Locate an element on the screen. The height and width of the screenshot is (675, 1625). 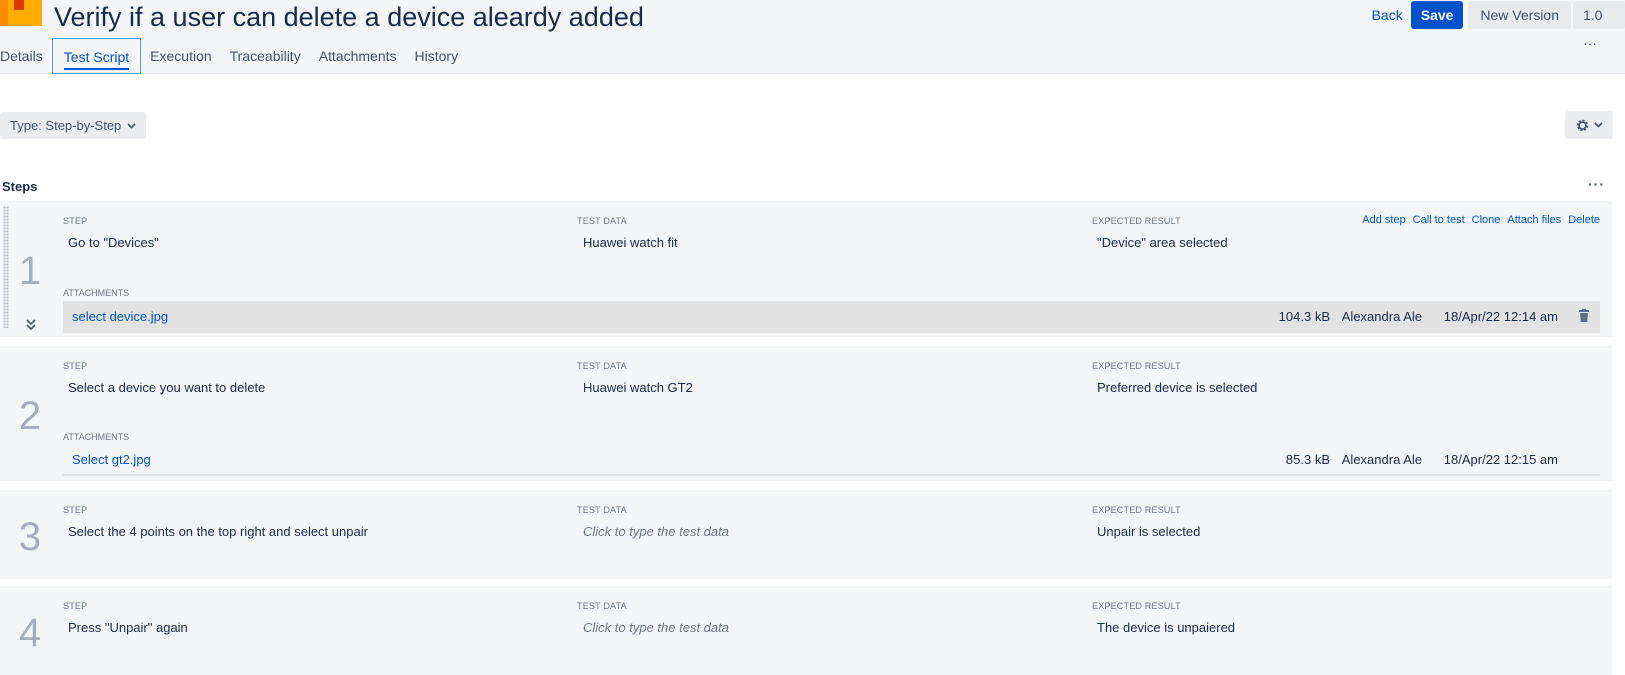
script-type-select: Type: Step-by-Step is located at coordinates (73, 125).